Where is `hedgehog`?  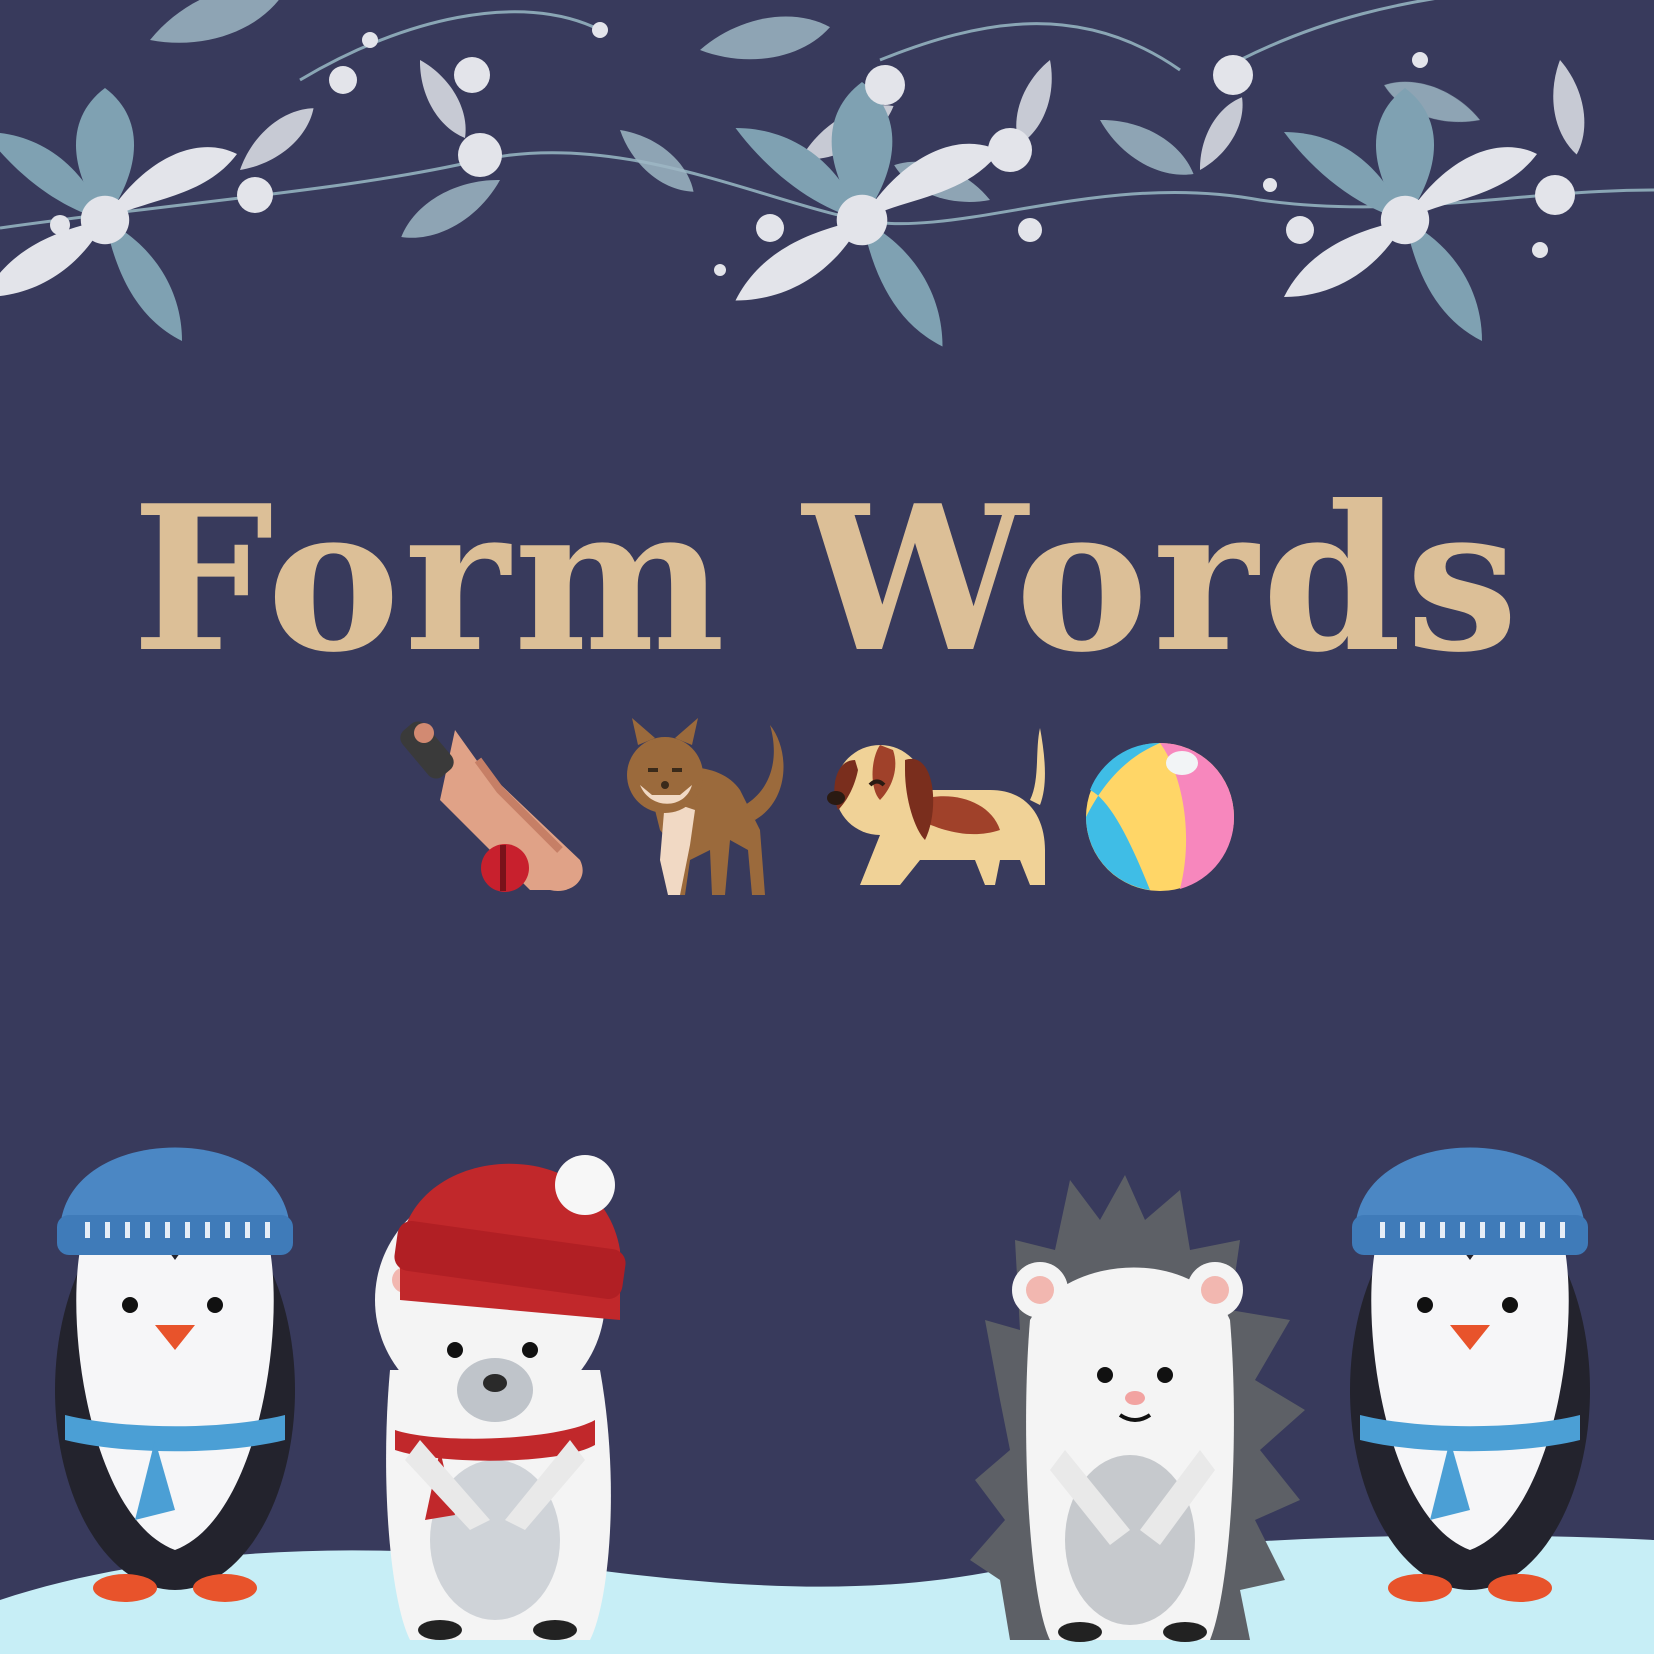 hedgehog is located at coordinates (1137, 1408).